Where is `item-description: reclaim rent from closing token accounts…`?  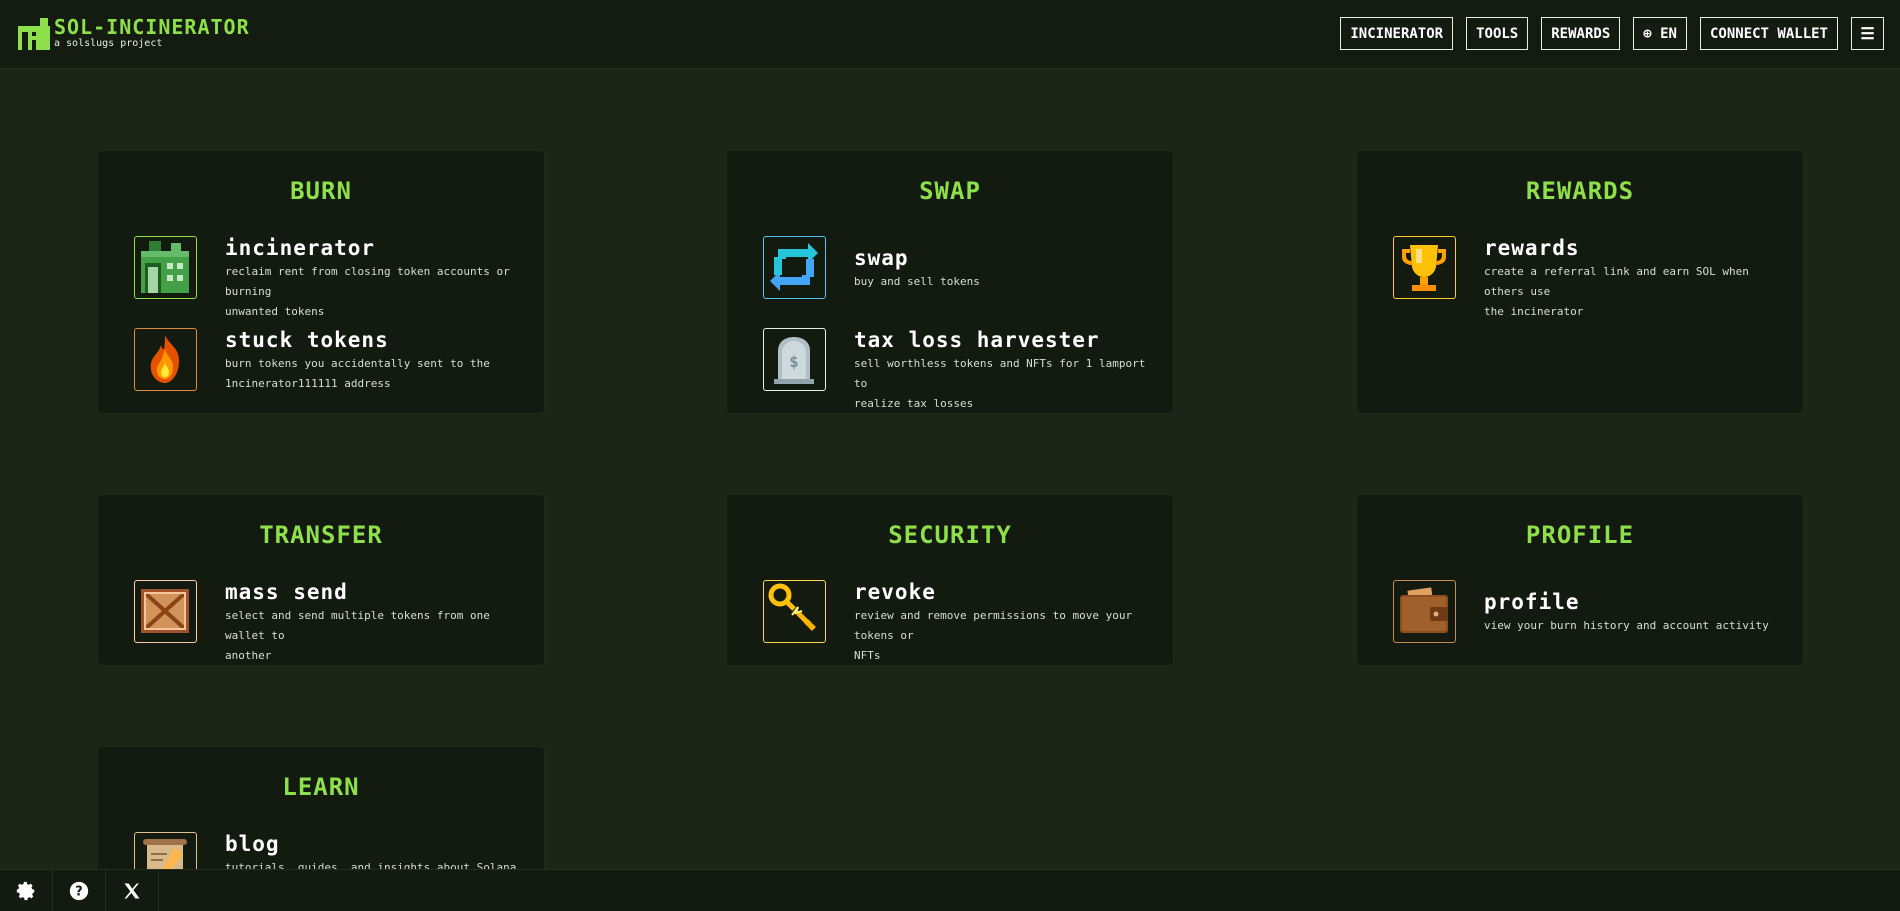
item-description: reclaim rent from closing token accounts… is located at coordinates (375, 292).